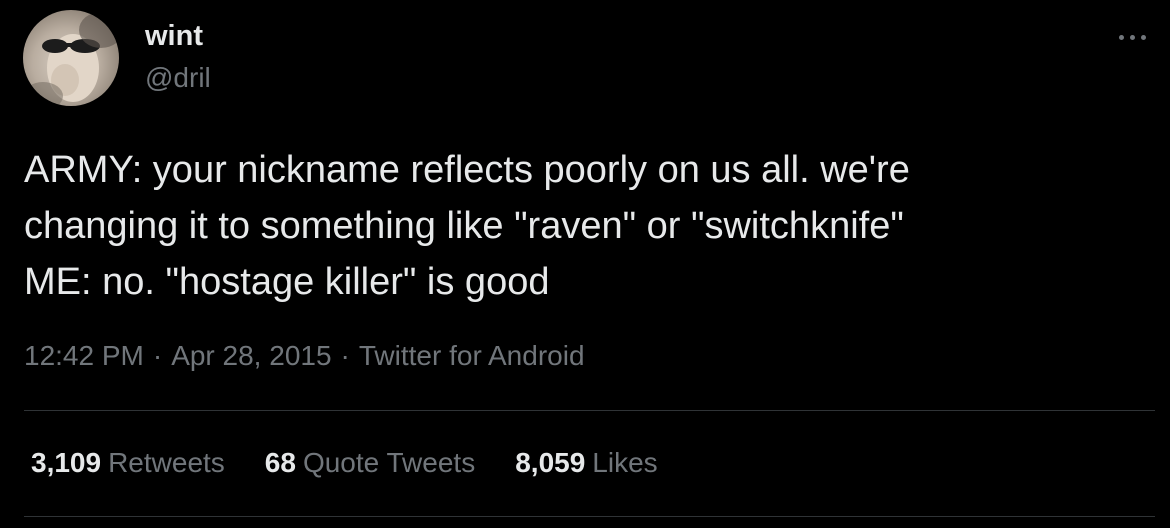 The image size is (1170, 528). Describe the element at coordinates (84, 355) in the screenshot. I see `tweet-time: 12:42 PM` at that location.